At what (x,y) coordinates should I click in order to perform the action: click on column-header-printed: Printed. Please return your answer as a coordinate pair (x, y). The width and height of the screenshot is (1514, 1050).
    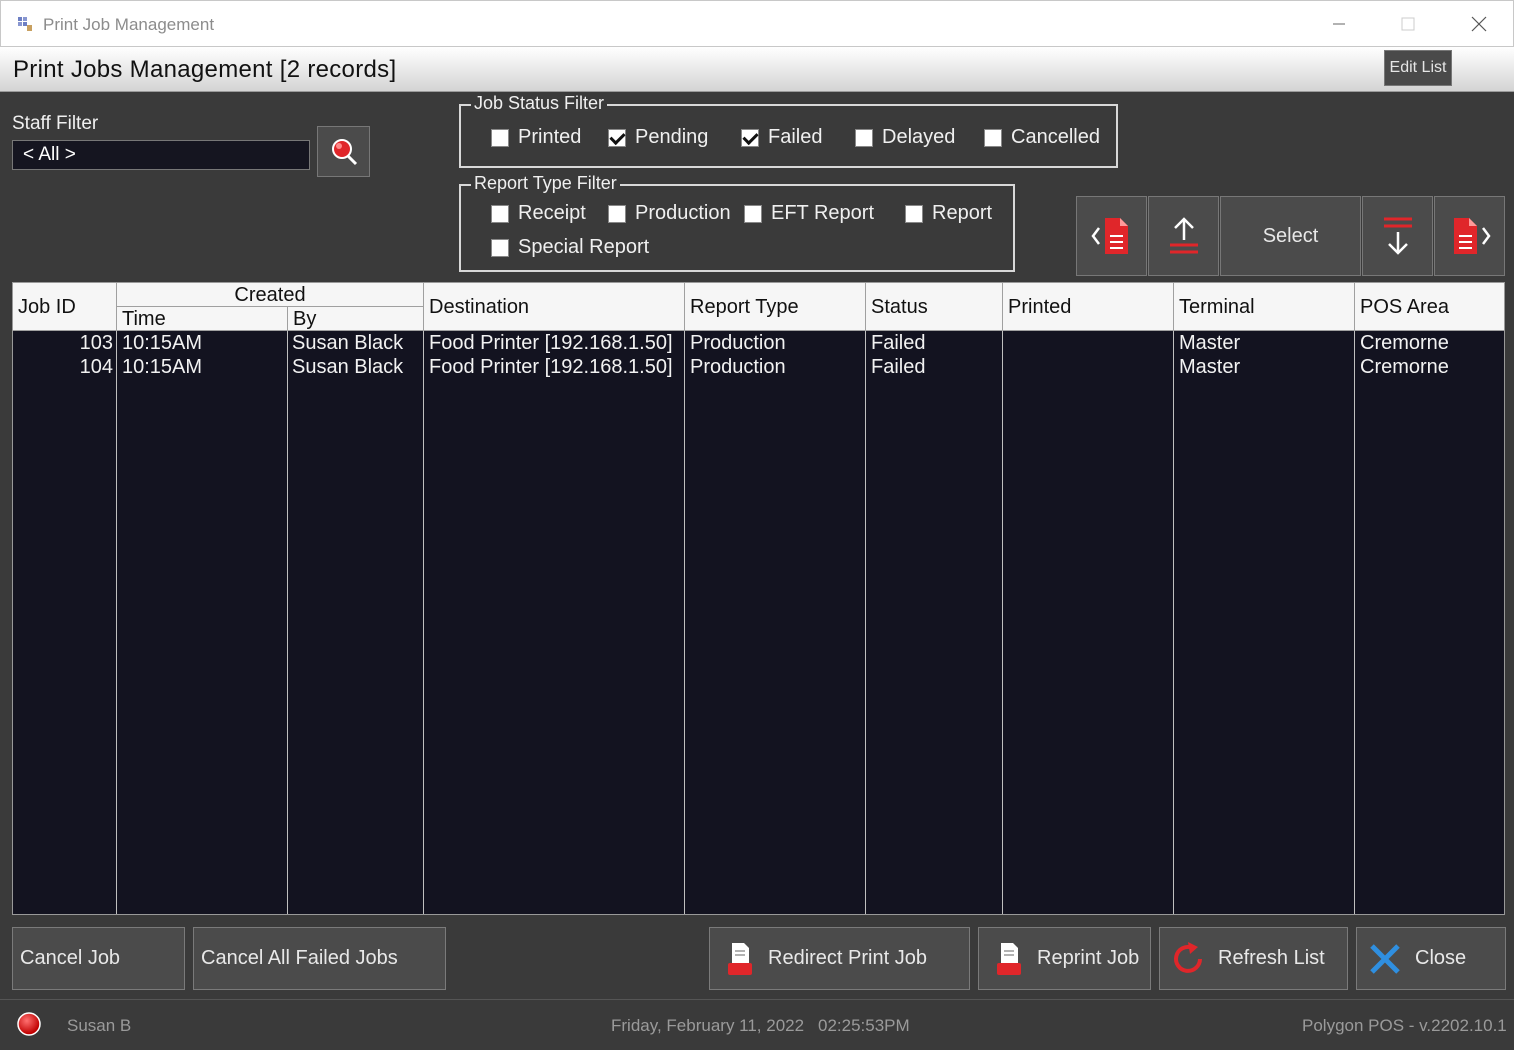
    Looking at the image, I should click on (1088, 307).